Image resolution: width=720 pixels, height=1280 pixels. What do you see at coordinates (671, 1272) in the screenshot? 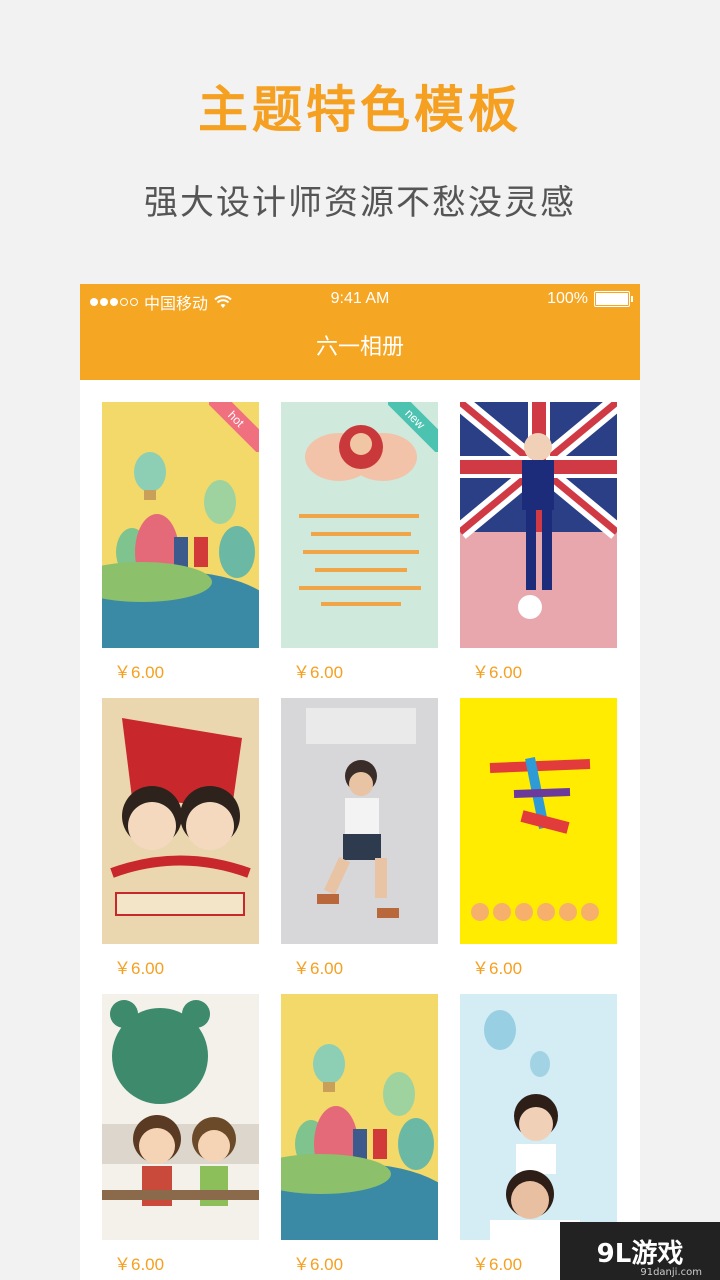
I see `watermark-site: 91danji.com` at bounding box center [671, 1272].